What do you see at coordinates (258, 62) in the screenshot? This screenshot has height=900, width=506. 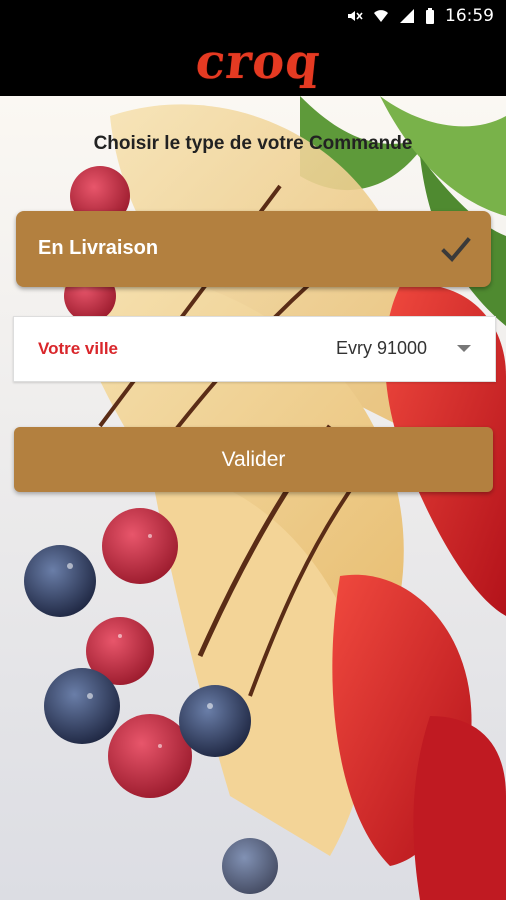 I see `app-logo: croq` at bounding box center [258, 62].